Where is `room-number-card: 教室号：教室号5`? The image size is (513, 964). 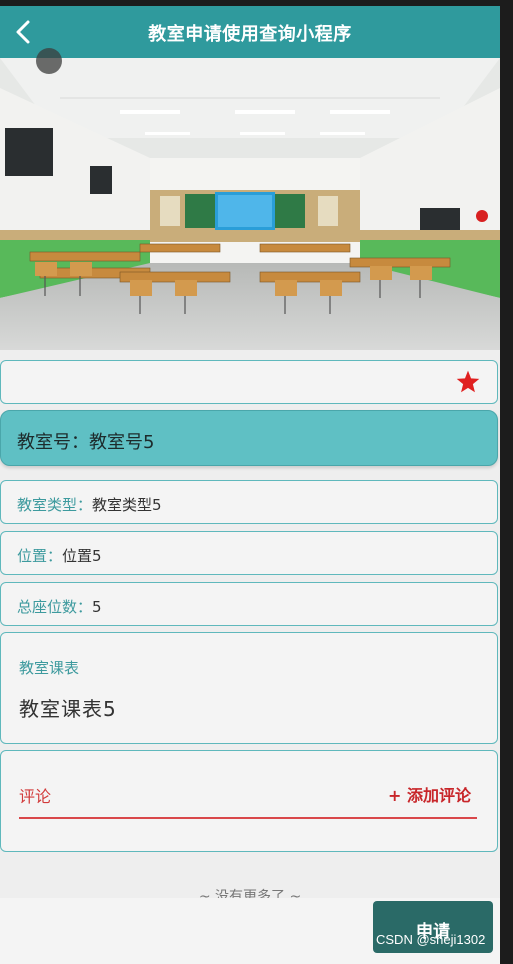
room-number-card: 教室号：教室号5 is located at coordinates (249, 438).